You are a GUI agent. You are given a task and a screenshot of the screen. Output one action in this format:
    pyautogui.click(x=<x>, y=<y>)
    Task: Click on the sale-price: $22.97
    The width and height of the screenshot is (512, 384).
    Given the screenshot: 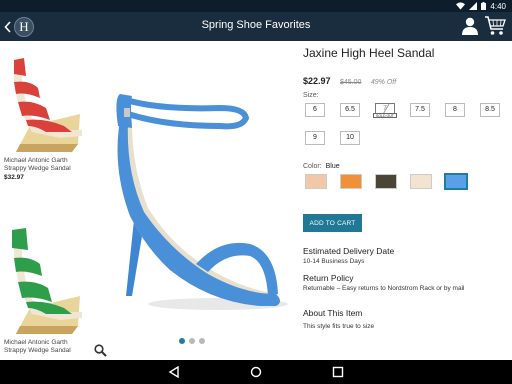 What is the action you would take?
    pyautogui.click(x=317, y=81)
    